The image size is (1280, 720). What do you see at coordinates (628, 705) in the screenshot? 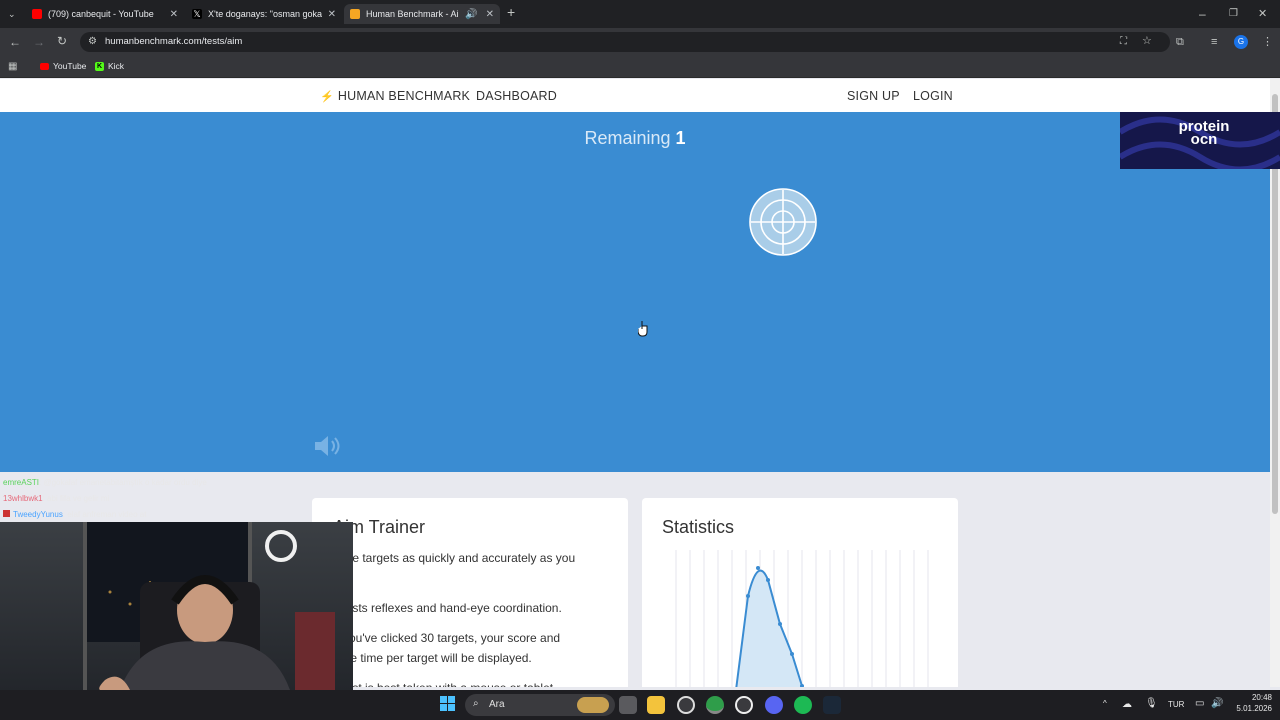
I see `task-view-icon` at bounding box center [628, 705].